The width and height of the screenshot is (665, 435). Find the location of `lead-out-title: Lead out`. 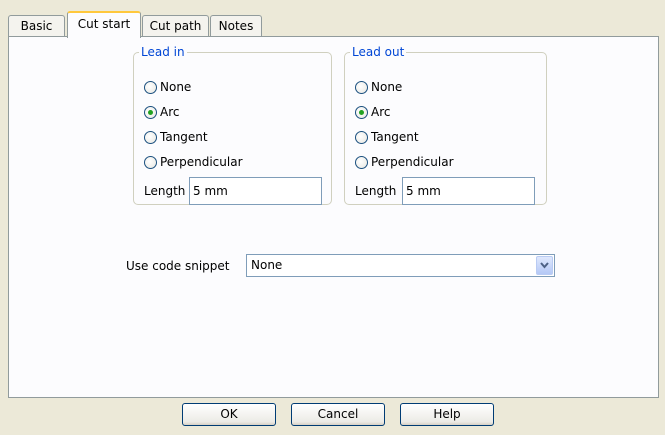

lead-out-title: Lead out is located at coordinates (378, 52).